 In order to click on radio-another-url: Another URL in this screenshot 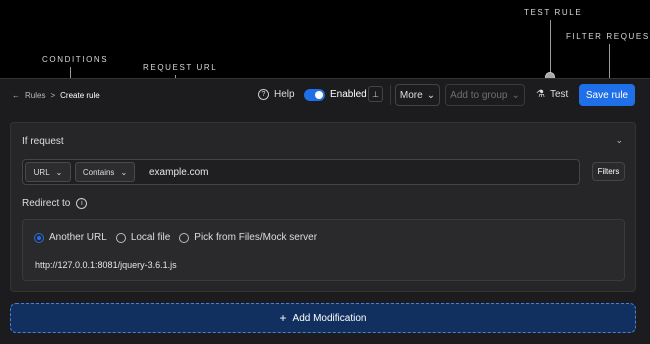, I will do `click(70, 237)`.